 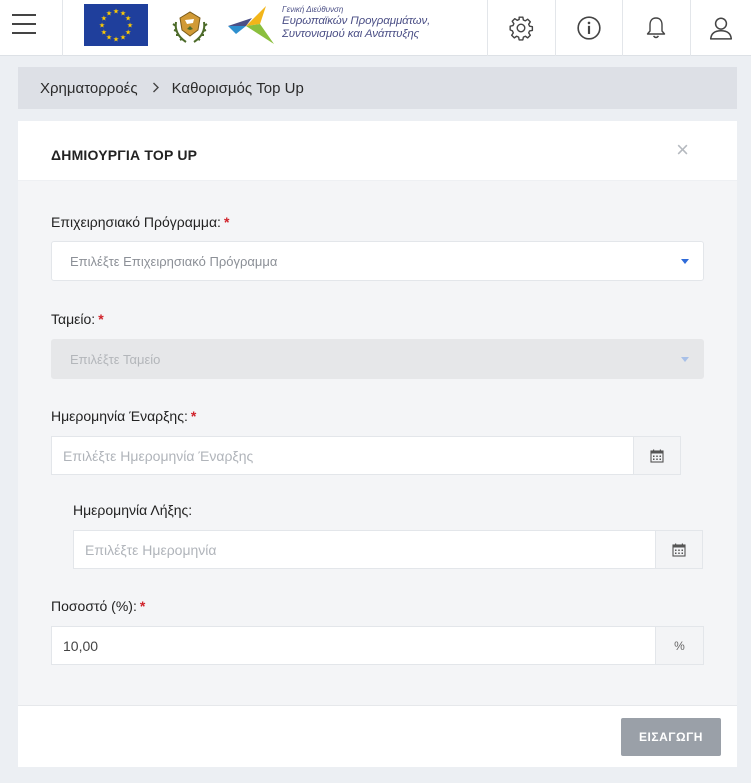 I want to click on modal-header: ΔΗΜΙΟΥΡΓΙΑ TOP UP ×, so click(x=377, y=151).